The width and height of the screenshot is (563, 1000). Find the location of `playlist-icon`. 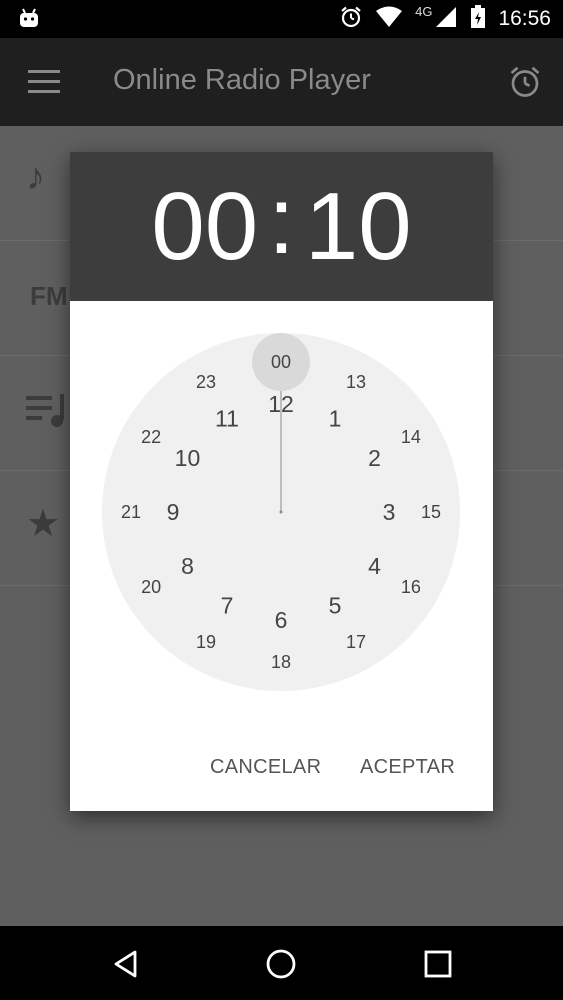

playlist-icon is located at coordinates (48, 411).